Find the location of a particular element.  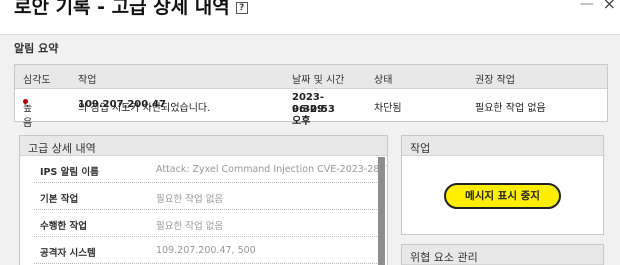

detail-row-action-taken: 수행한 작업 필요한 작업 없음 is located at coordinates (205, 223).